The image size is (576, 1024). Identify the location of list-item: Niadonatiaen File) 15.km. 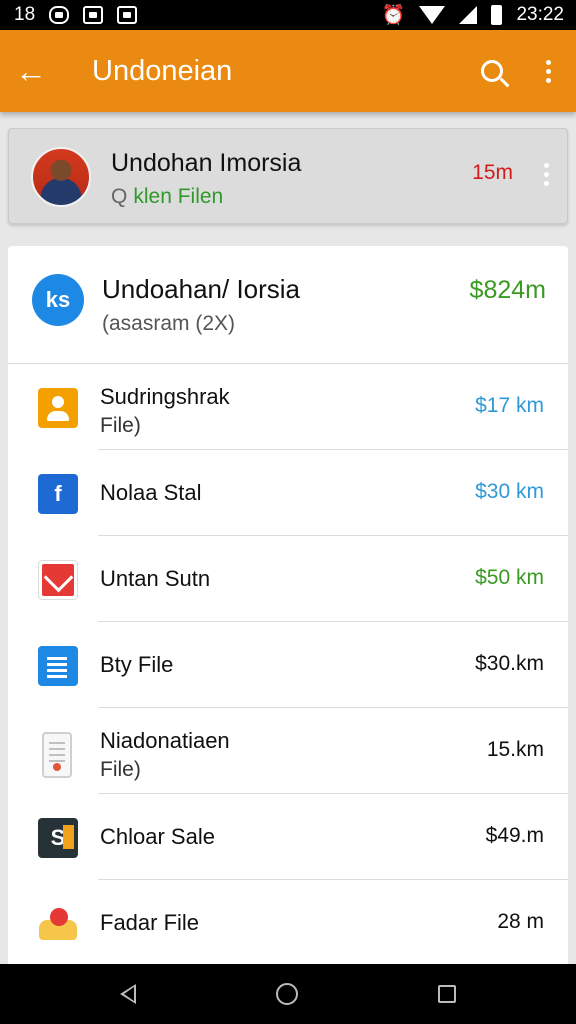
(288, 751).